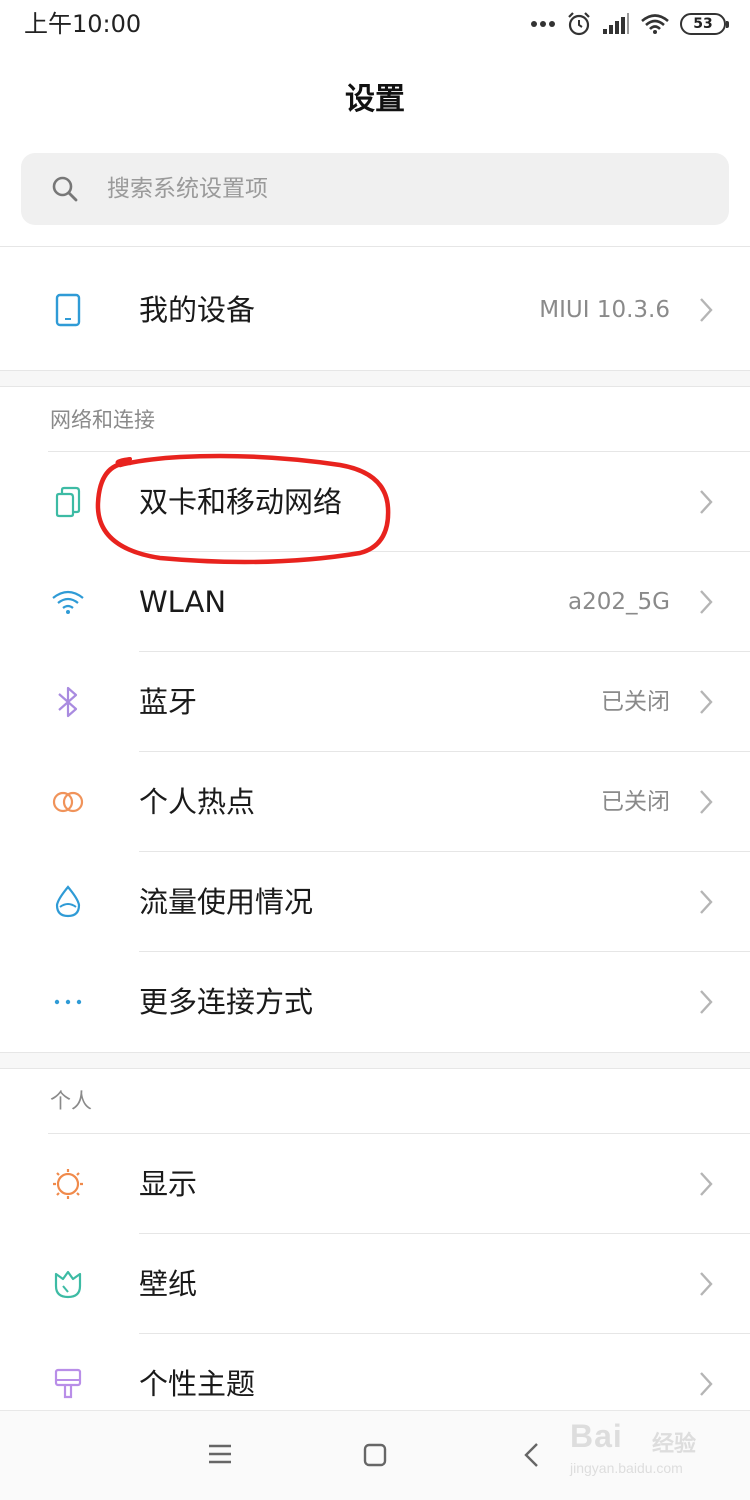 This screenshot has height=1500, width=750. I want to click on sidebar-item-hotspot: 个人热点 已关闭, so click(375, 802).